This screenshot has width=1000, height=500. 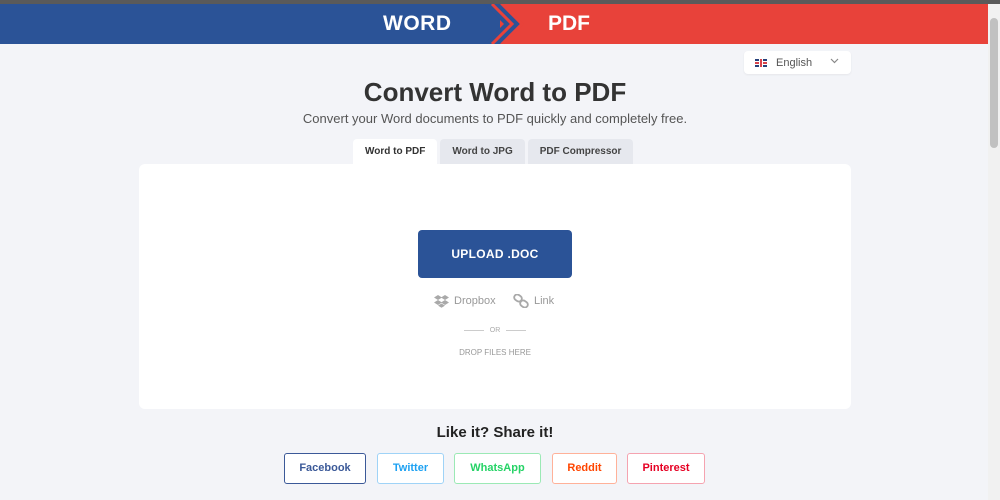 What do you see at coordinates (410, 468) in the screenshot?
I see `share-twitter-button: Twitter` at bounding box center [410, 468].